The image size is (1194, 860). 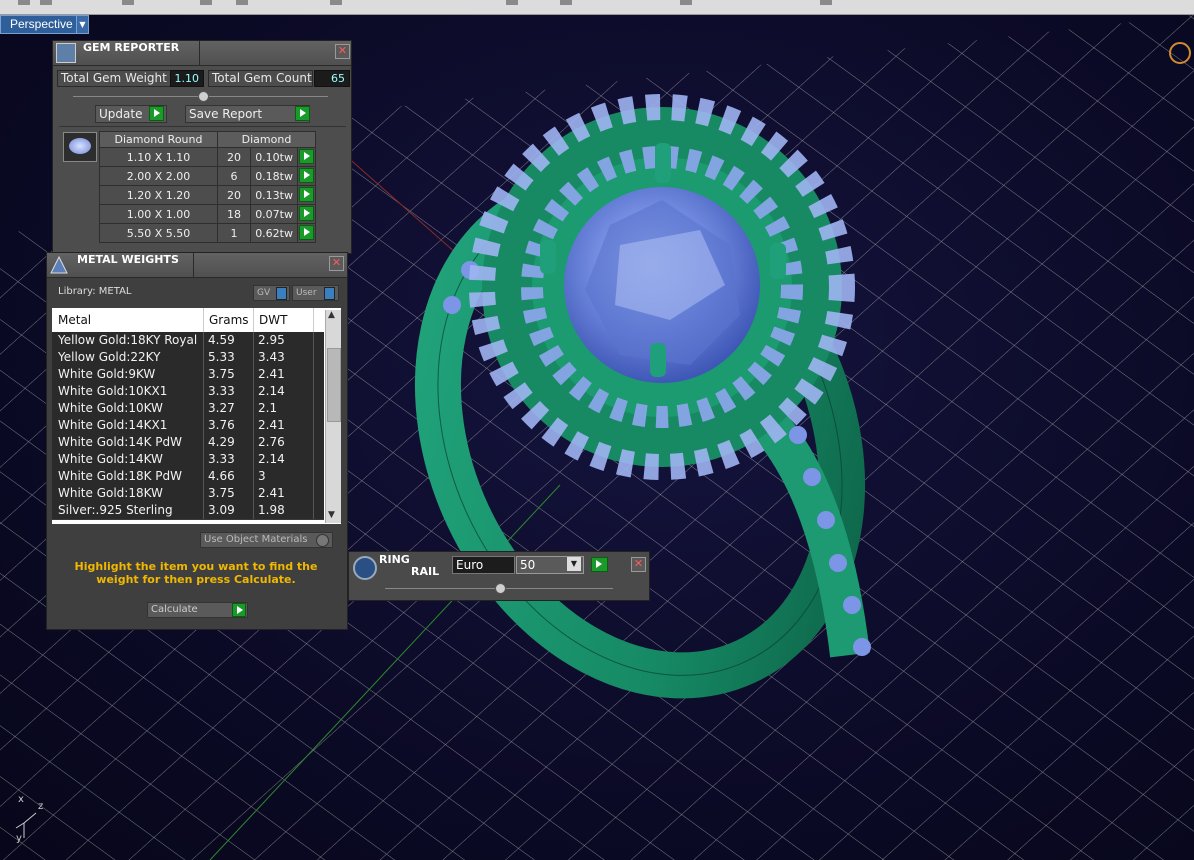 I want to click on gem-reporter-titlebar: GEM REPORTER ✕, so click(x=202, y=53).